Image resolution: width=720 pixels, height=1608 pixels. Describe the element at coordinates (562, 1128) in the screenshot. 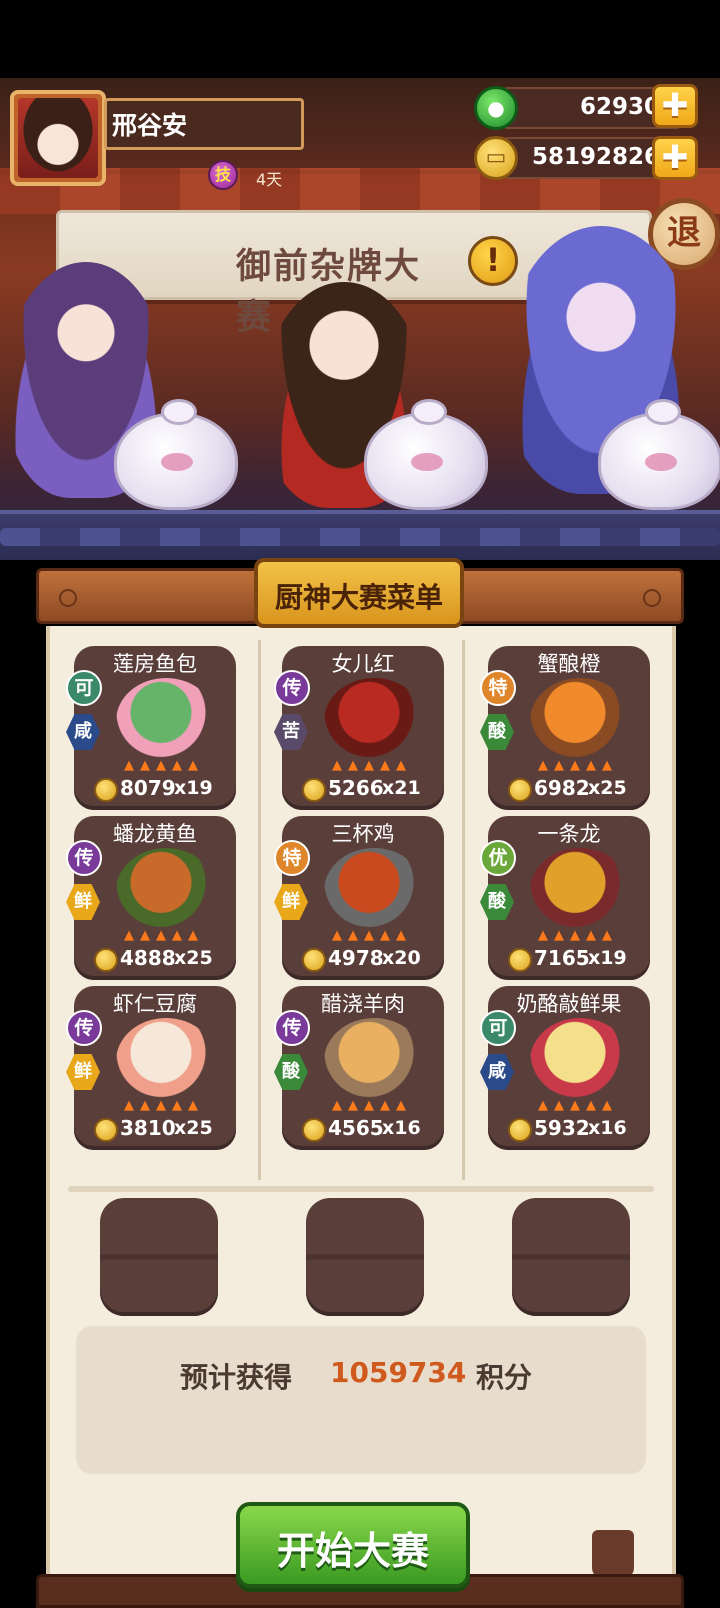

I see `dish-price: 5932` at that location.